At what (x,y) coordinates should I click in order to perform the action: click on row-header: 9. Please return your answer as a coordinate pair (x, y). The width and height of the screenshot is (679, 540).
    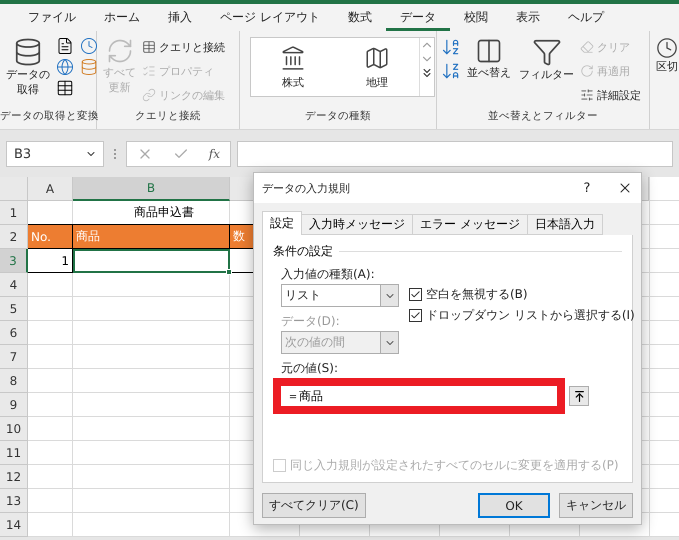
    Looking at the image, I should click on (14, 405).